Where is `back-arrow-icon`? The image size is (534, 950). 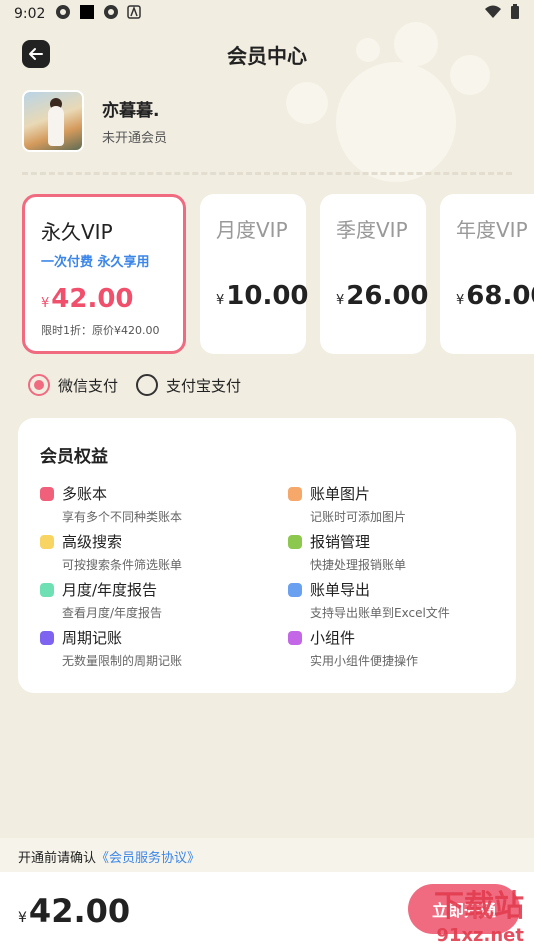
back-arrow-icon is located at coordinates (36, 54).